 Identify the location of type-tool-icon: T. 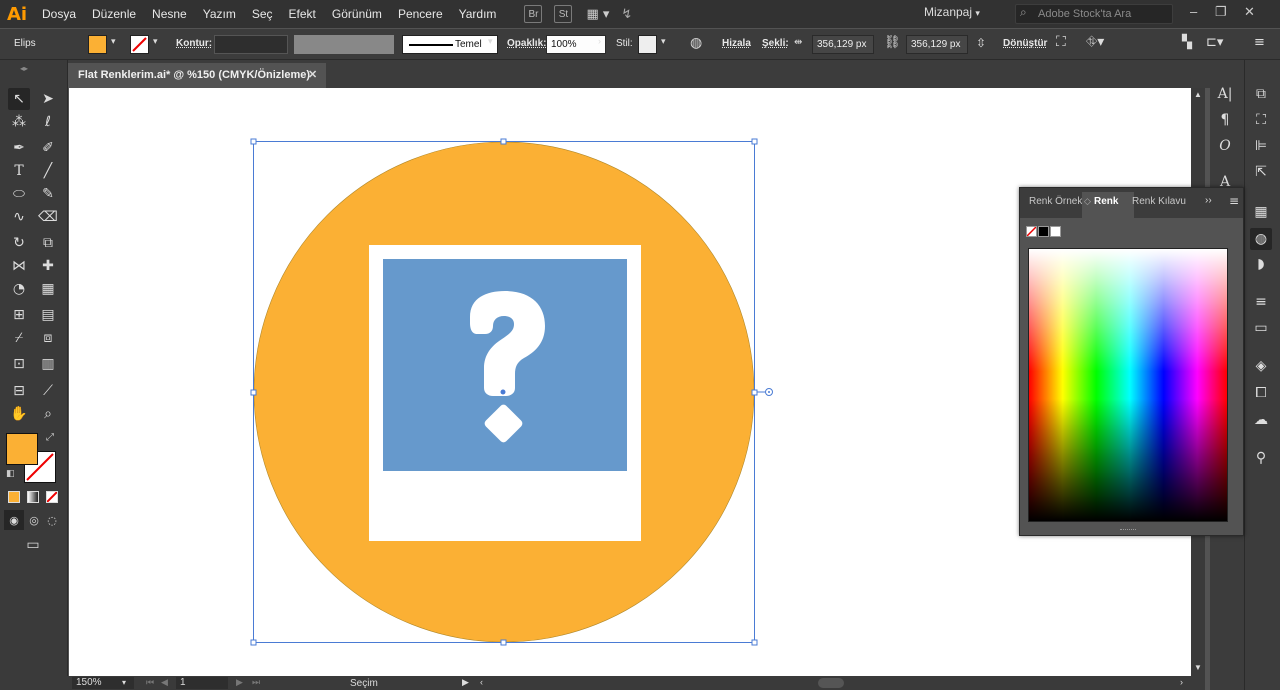
(19, 171).